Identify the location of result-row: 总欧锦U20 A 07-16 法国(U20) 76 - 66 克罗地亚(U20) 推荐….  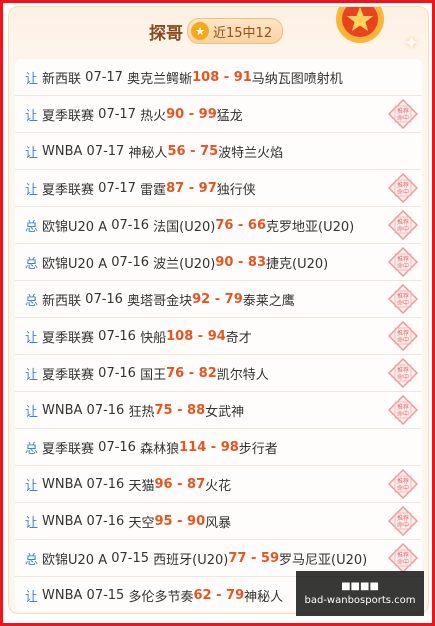
(218, 225).